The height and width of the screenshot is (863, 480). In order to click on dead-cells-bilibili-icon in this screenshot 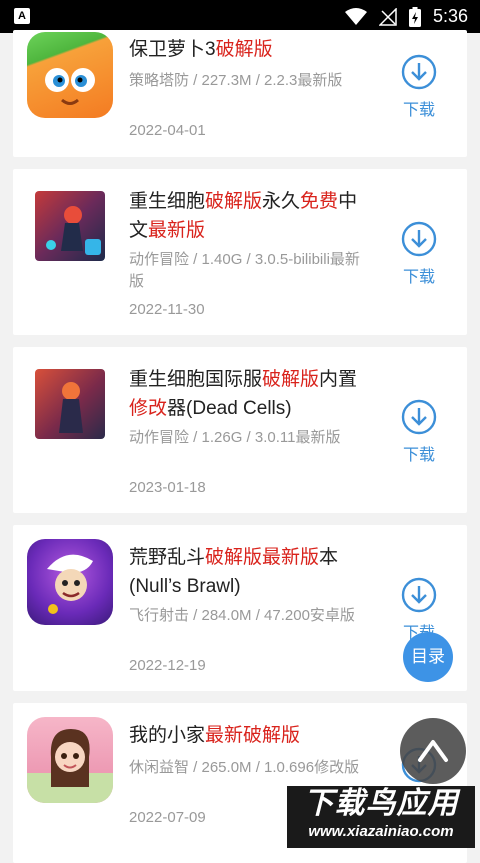, I will do `click(70, 226)`.